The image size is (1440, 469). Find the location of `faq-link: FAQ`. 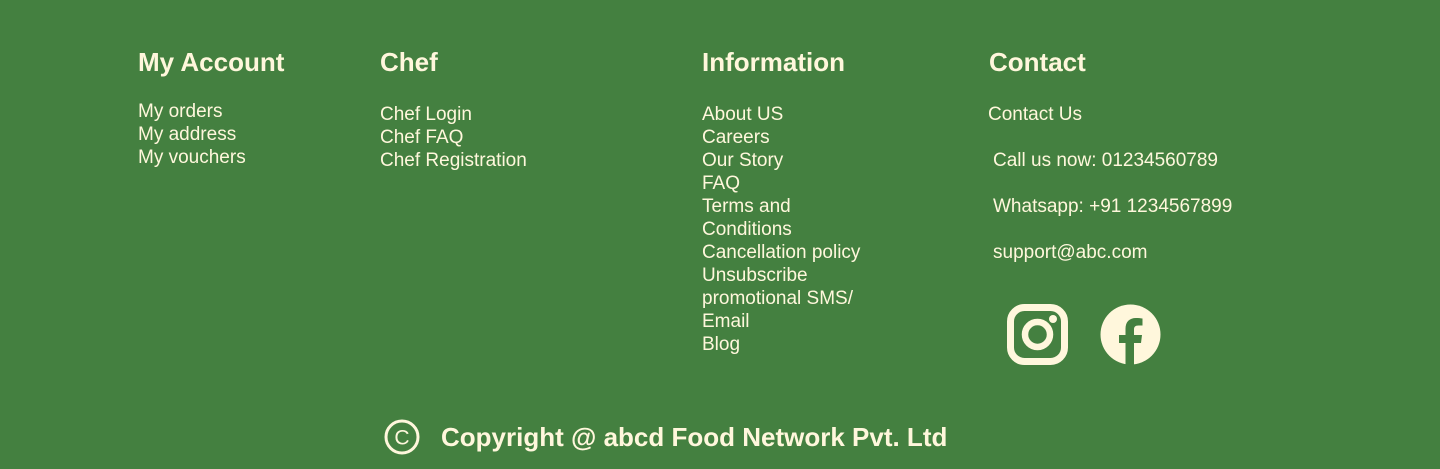

faq-link: FAQ is located at coordinates (789, 183).